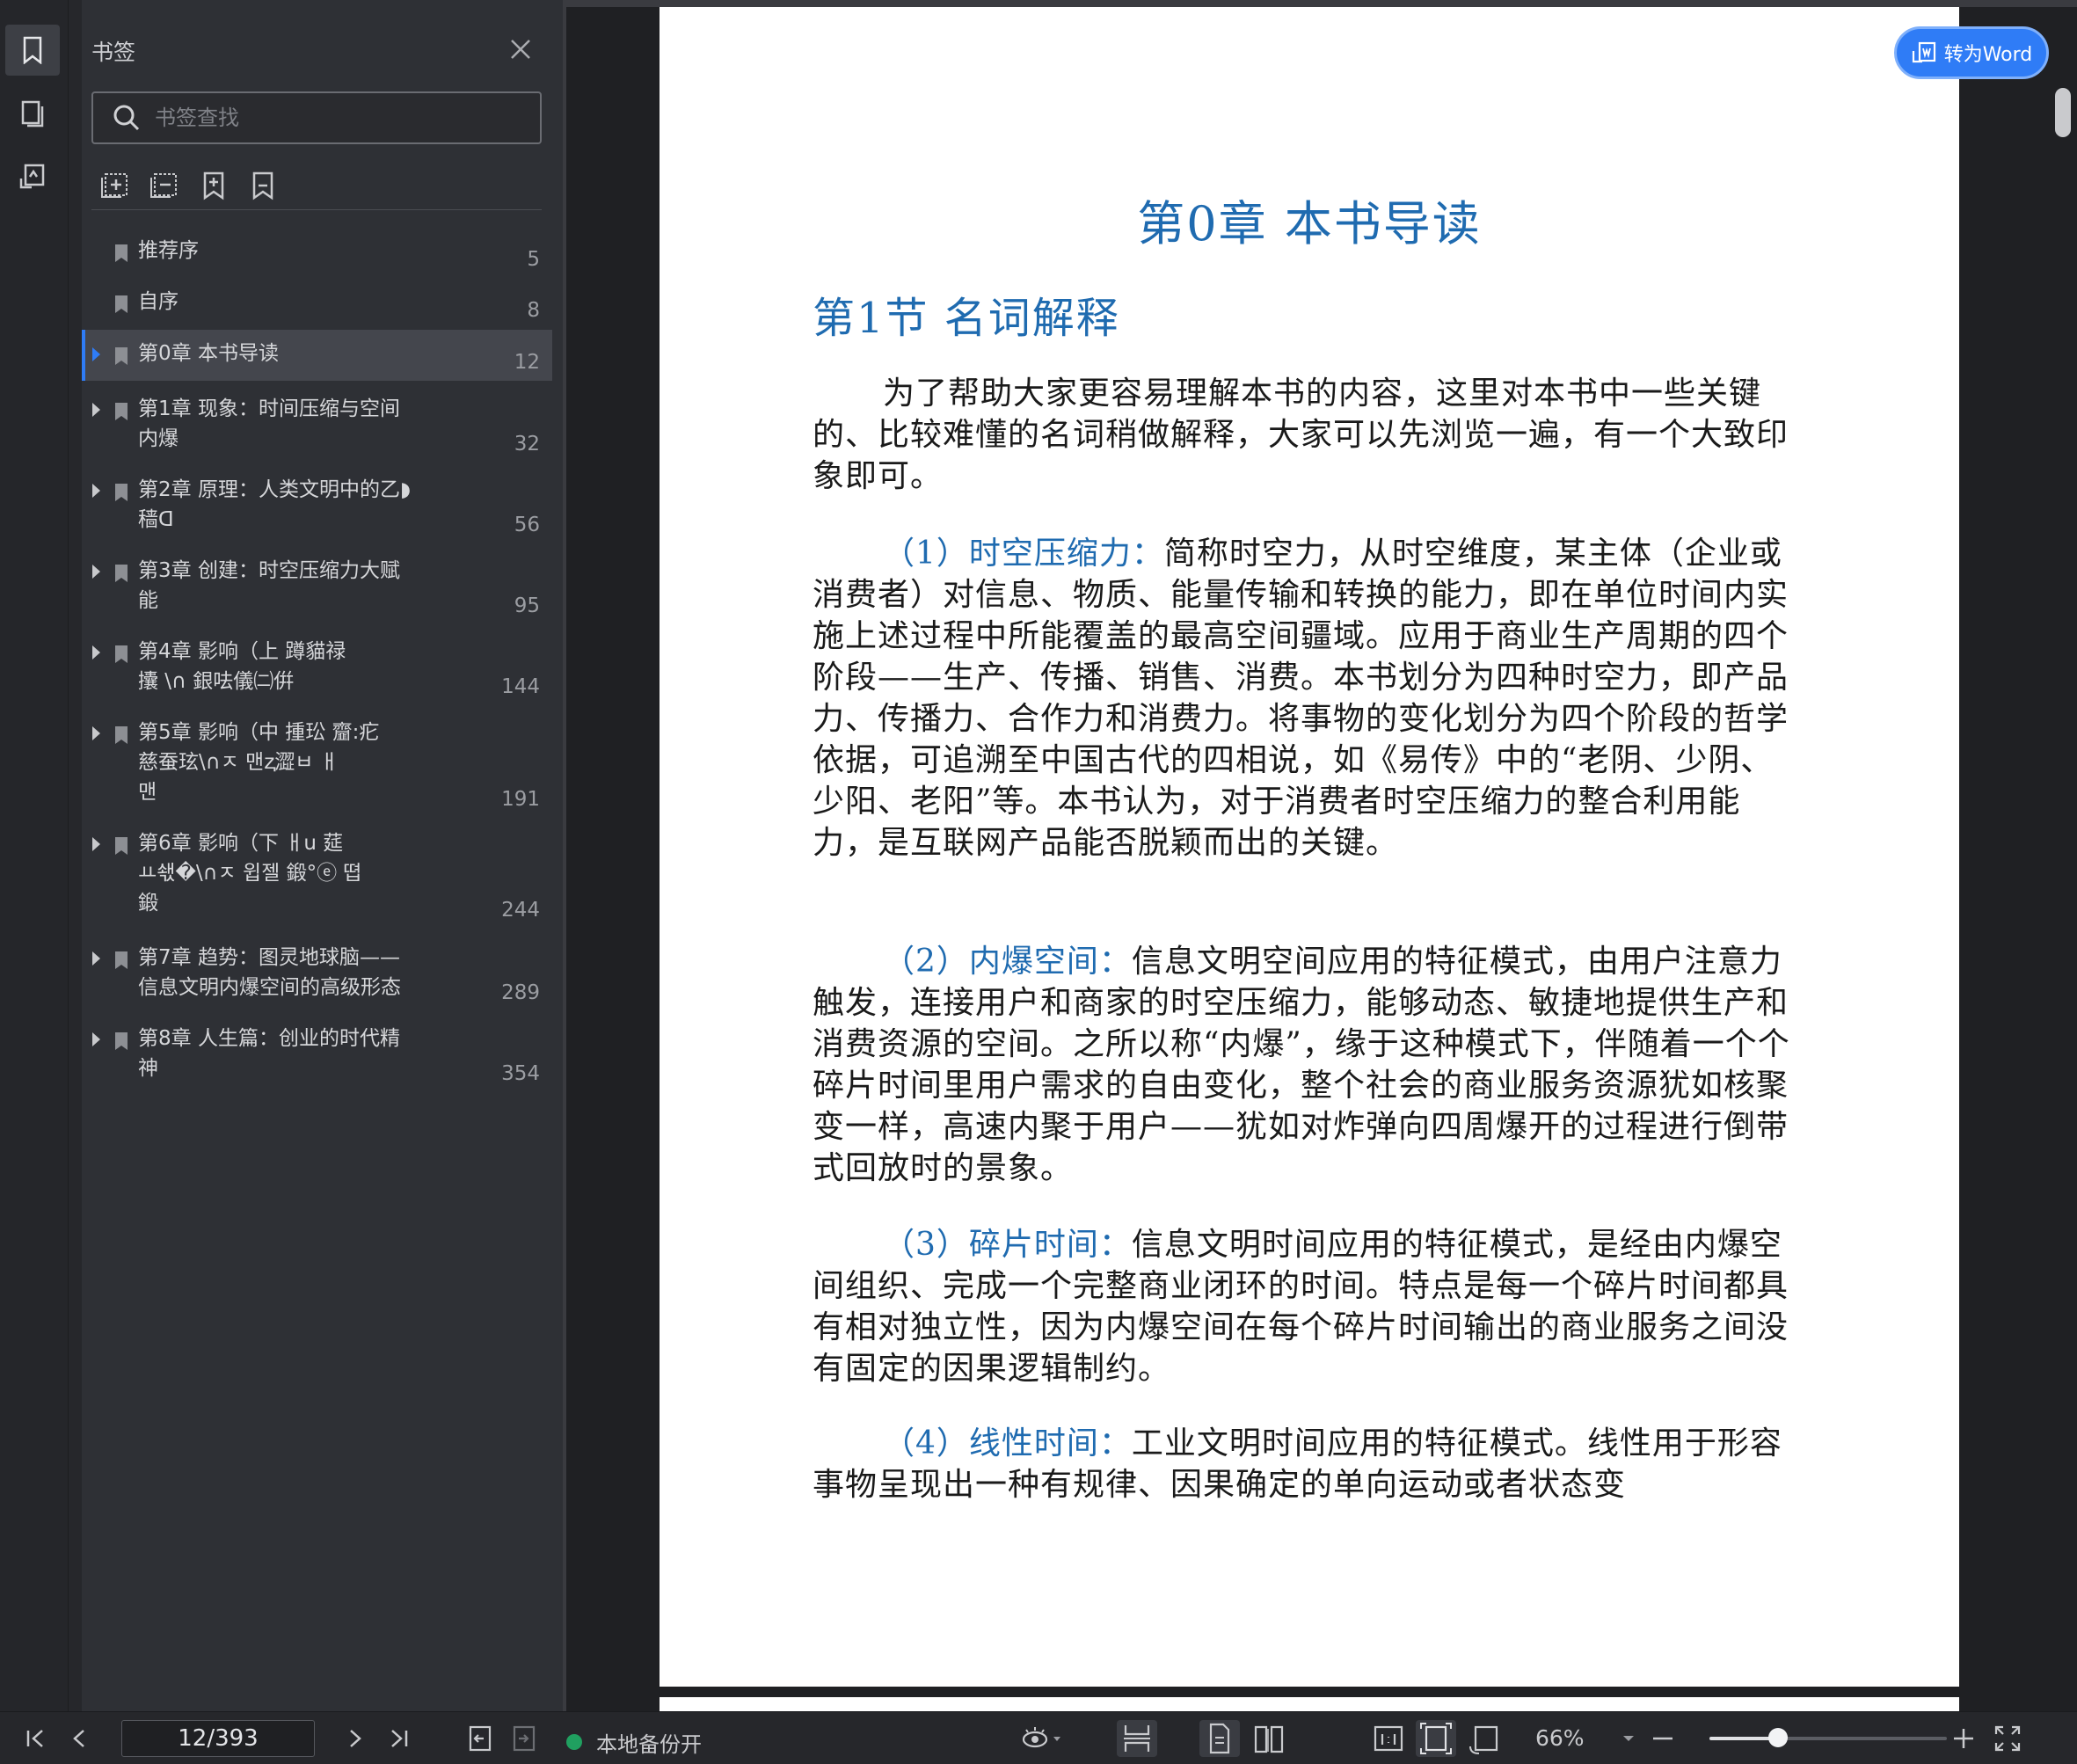 This screenshot has height=1764, width=2077. What do you see at coordinates (164, 185) in the screenshot?
I see `collapse-all-icon` at bounding box center [164, 185].